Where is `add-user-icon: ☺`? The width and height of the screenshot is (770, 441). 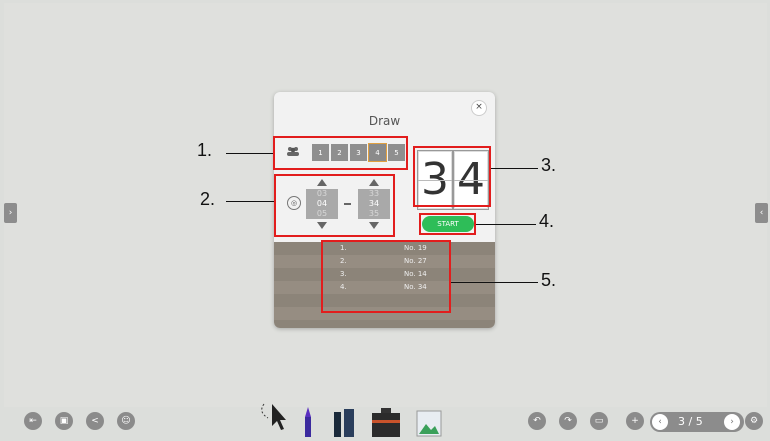 add-user-icon: ☺ is located at coordinates (126, 421).